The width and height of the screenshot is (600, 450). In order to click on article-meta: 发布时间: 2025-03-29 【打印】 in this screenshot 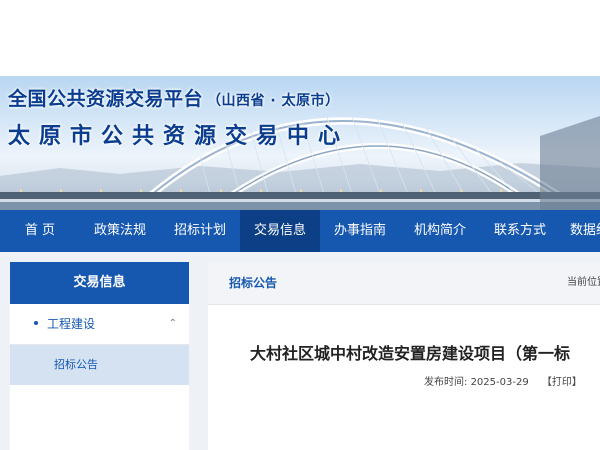, I will do `click(503, 380)`.